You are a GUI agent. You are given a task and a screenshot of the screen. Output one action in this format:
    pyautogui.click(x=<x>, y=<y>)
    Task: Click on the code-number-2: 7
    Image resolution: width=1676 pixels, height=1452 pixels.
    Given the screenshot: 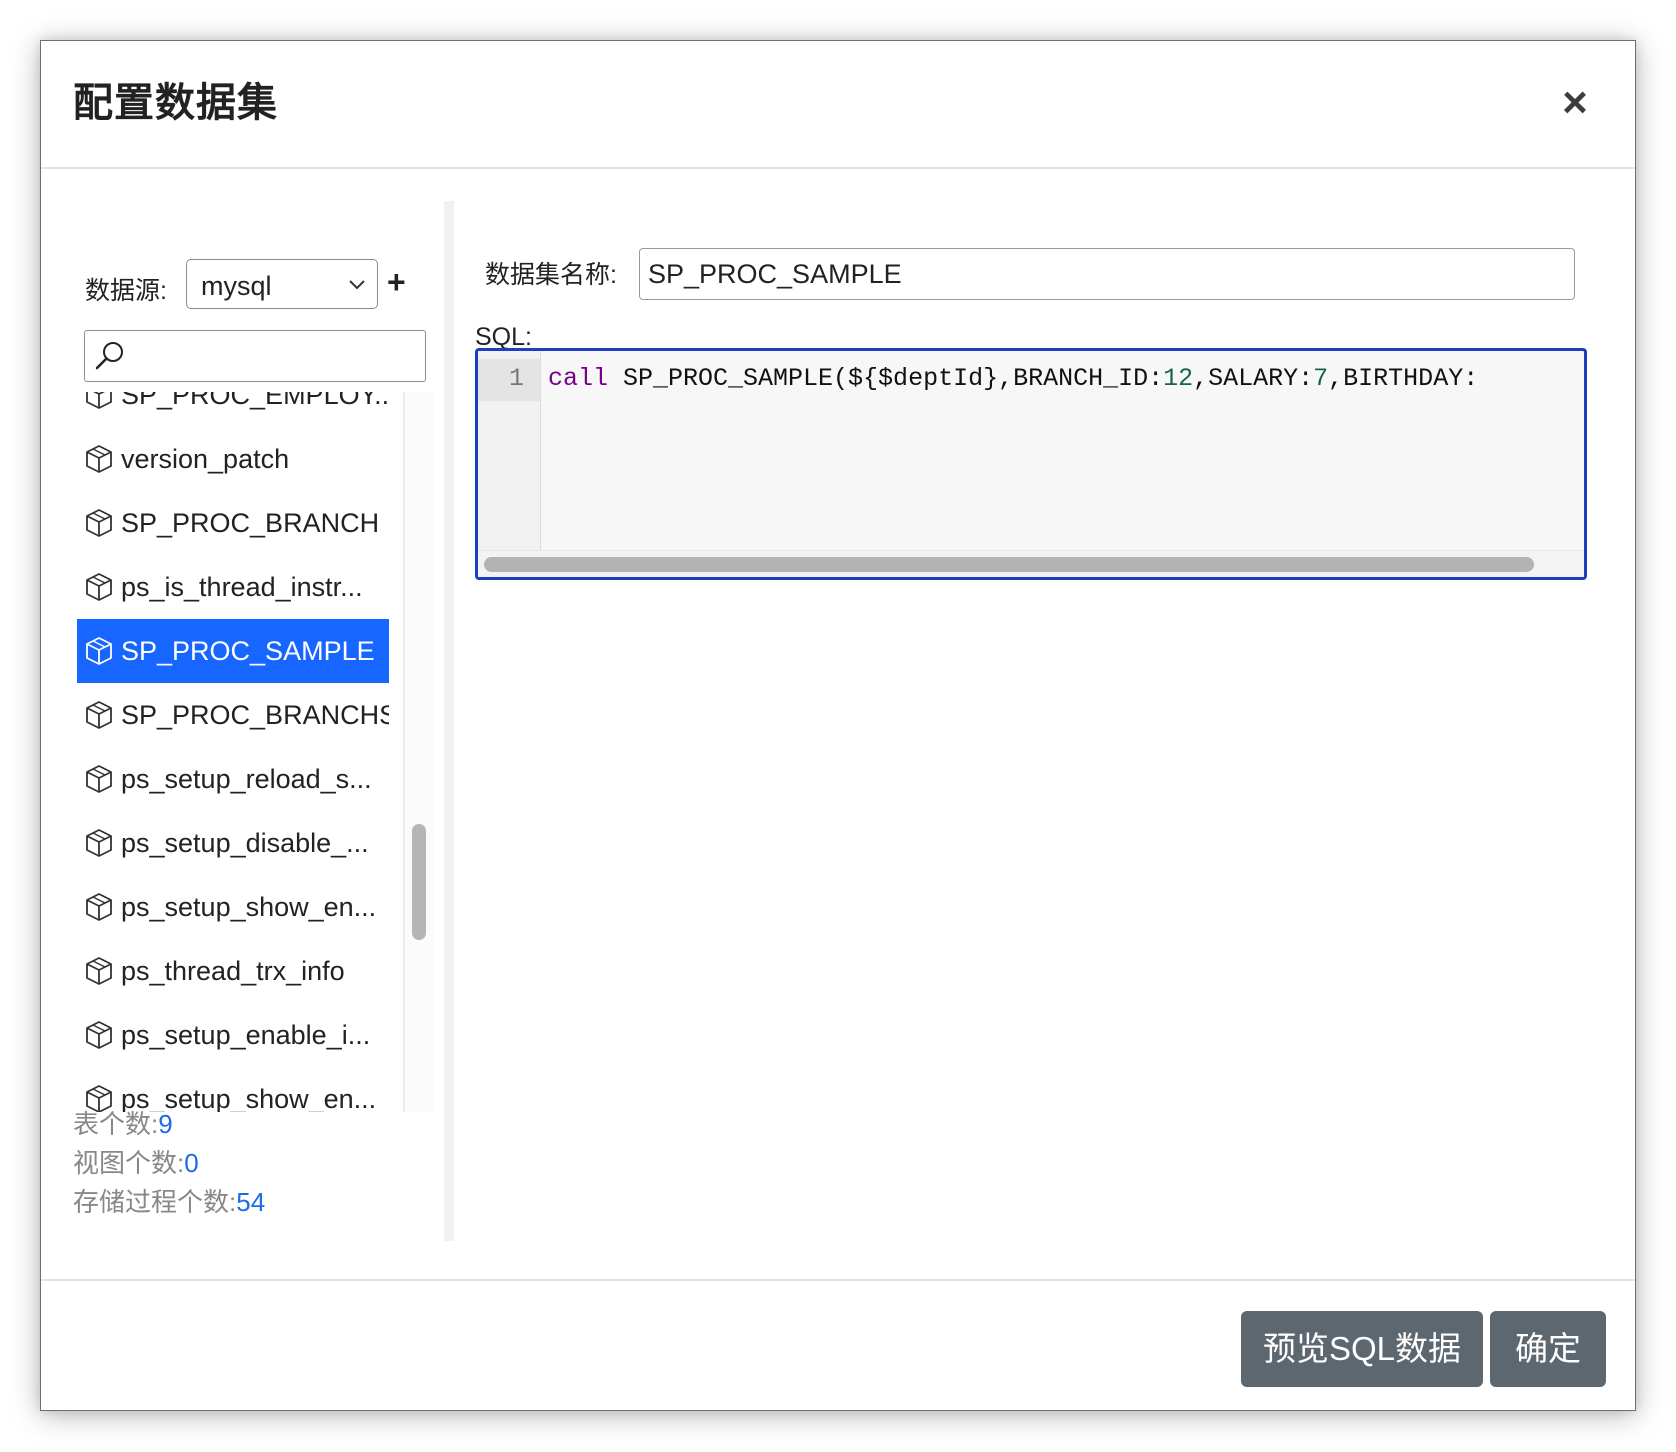 What is the action you would take?
    pyautogui.click(x=1321, y=378)
    